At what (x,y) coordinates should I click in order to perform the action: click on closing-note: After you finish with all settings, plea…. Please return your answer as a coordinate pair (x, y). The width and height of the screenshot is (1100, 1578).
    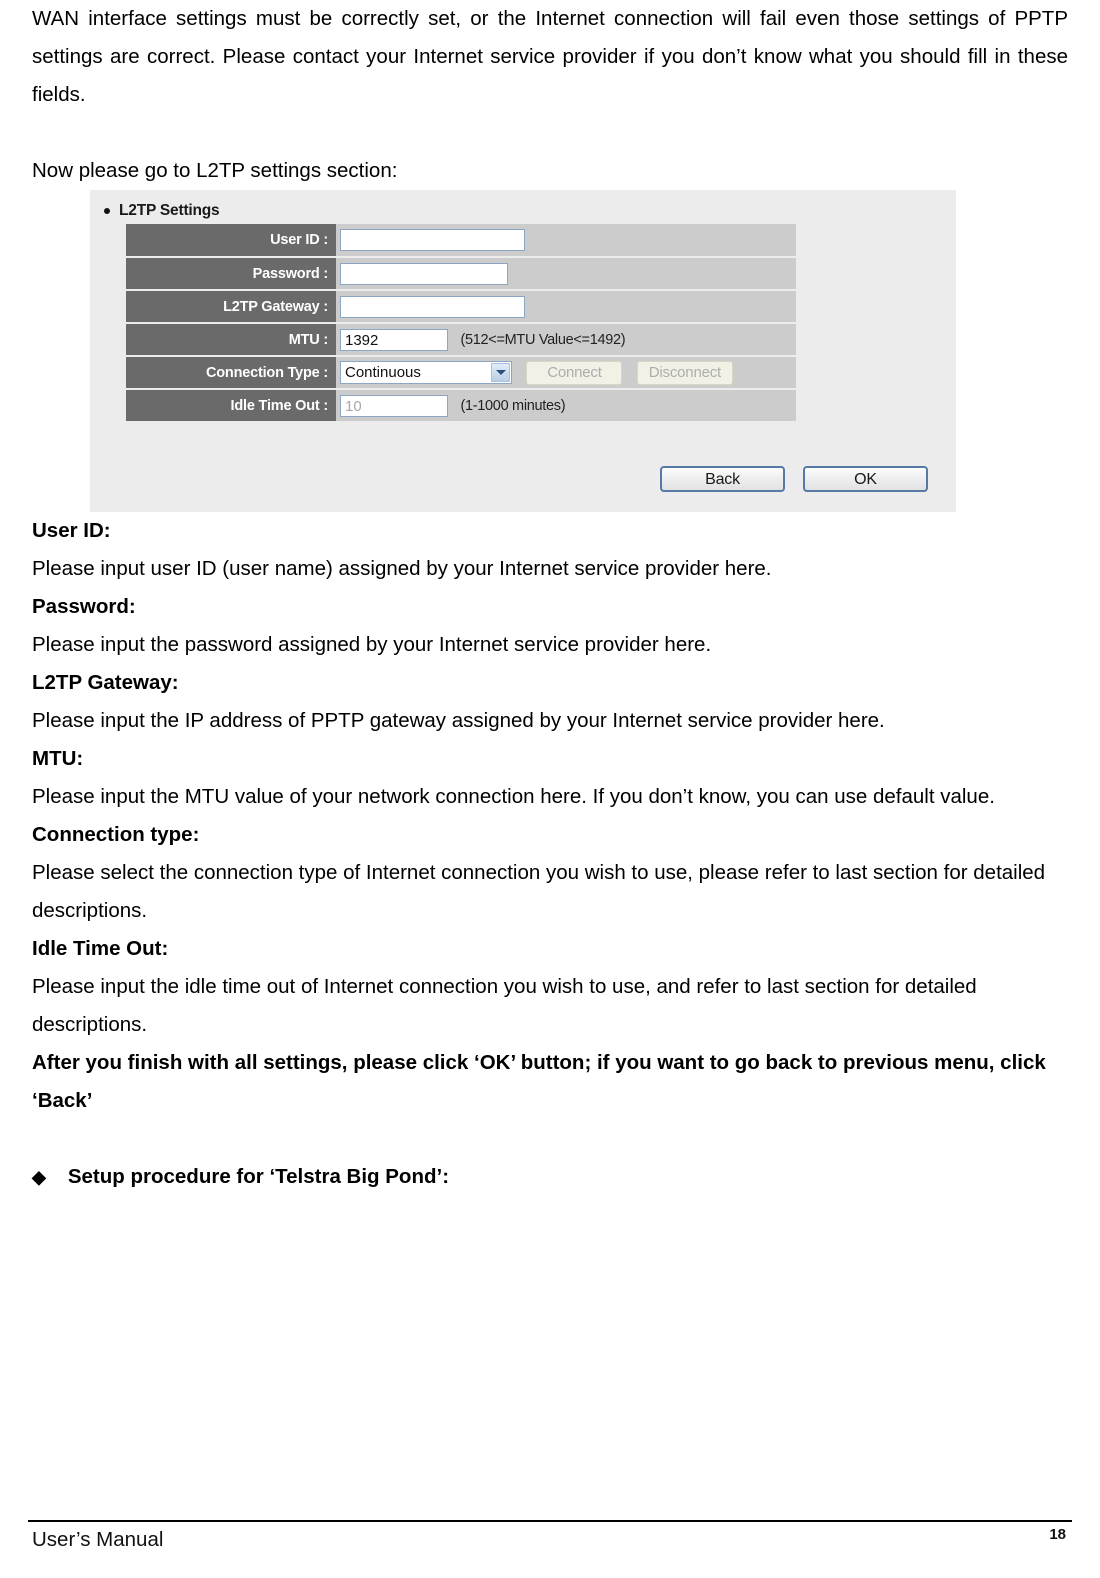
    Looking at the image, I should click on (539, 1081).